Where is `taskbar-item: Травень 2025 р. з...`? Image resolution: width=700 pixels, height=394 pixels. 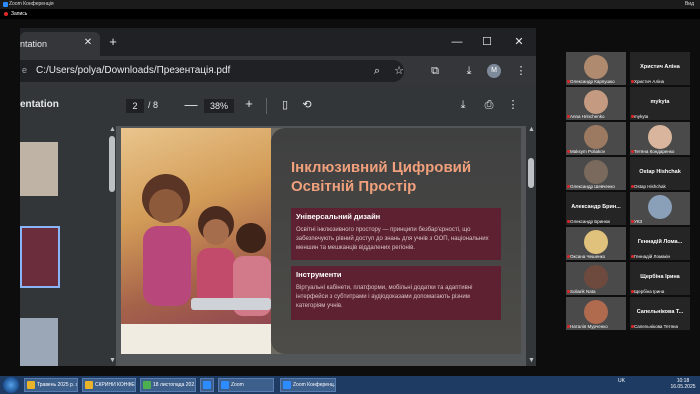
taskbar-item: Травень 2025 р. з... is located at coordinates (51, 385).